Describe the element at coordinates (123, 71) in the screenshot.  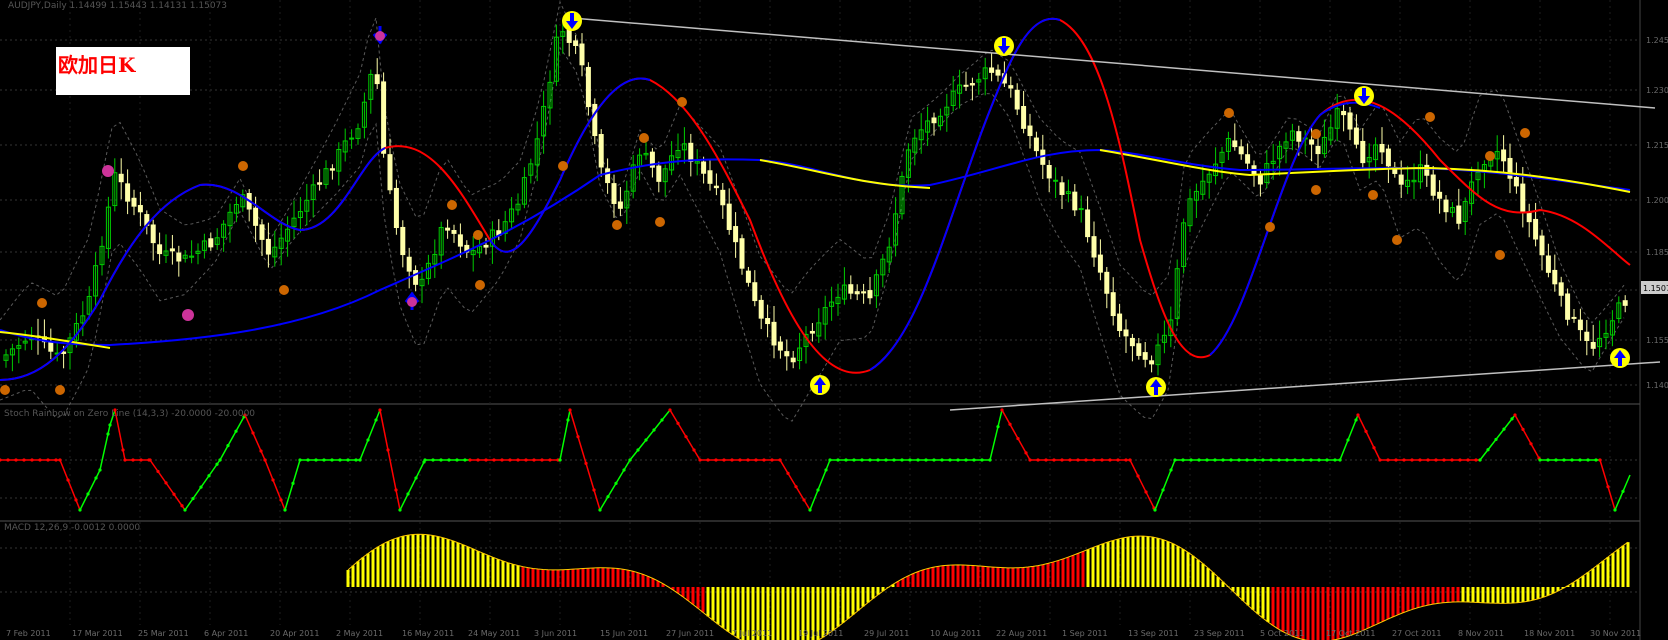
I see `chart-label-box: 欧加日K` at that location.